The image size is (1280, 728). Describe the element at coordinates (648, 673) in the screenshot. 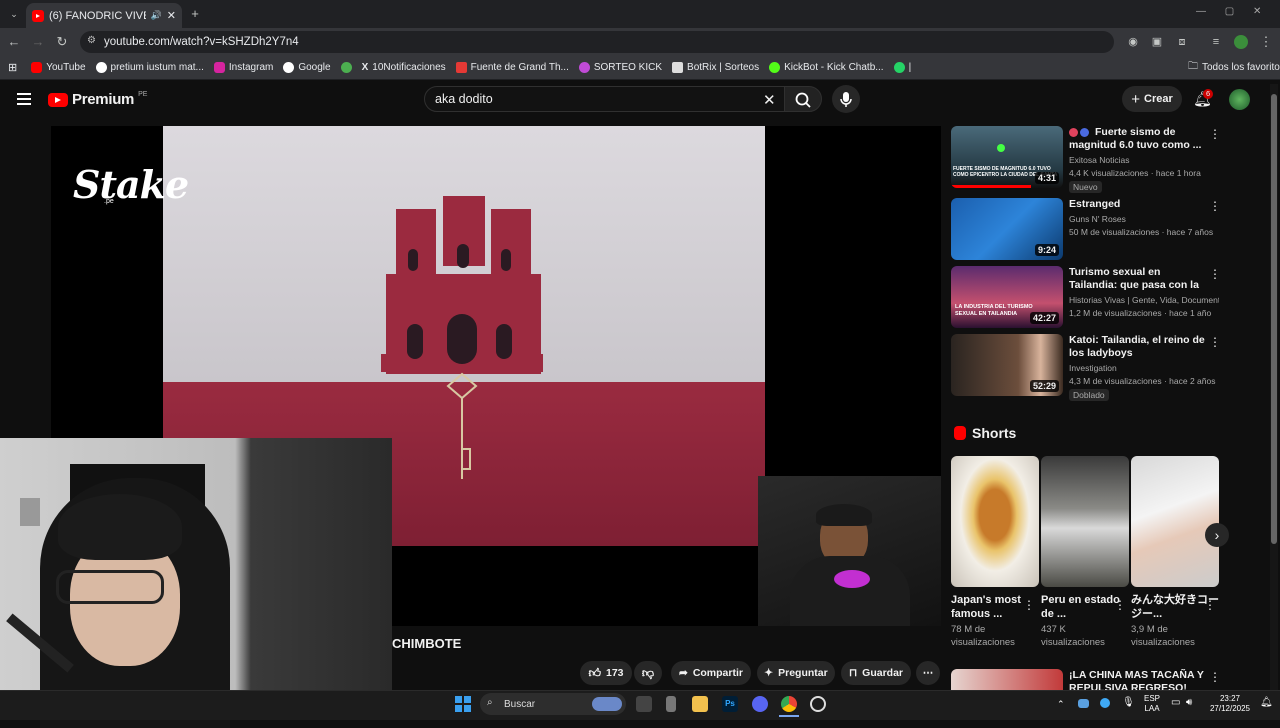

I see `dislike-button: 👎︎` at that location.